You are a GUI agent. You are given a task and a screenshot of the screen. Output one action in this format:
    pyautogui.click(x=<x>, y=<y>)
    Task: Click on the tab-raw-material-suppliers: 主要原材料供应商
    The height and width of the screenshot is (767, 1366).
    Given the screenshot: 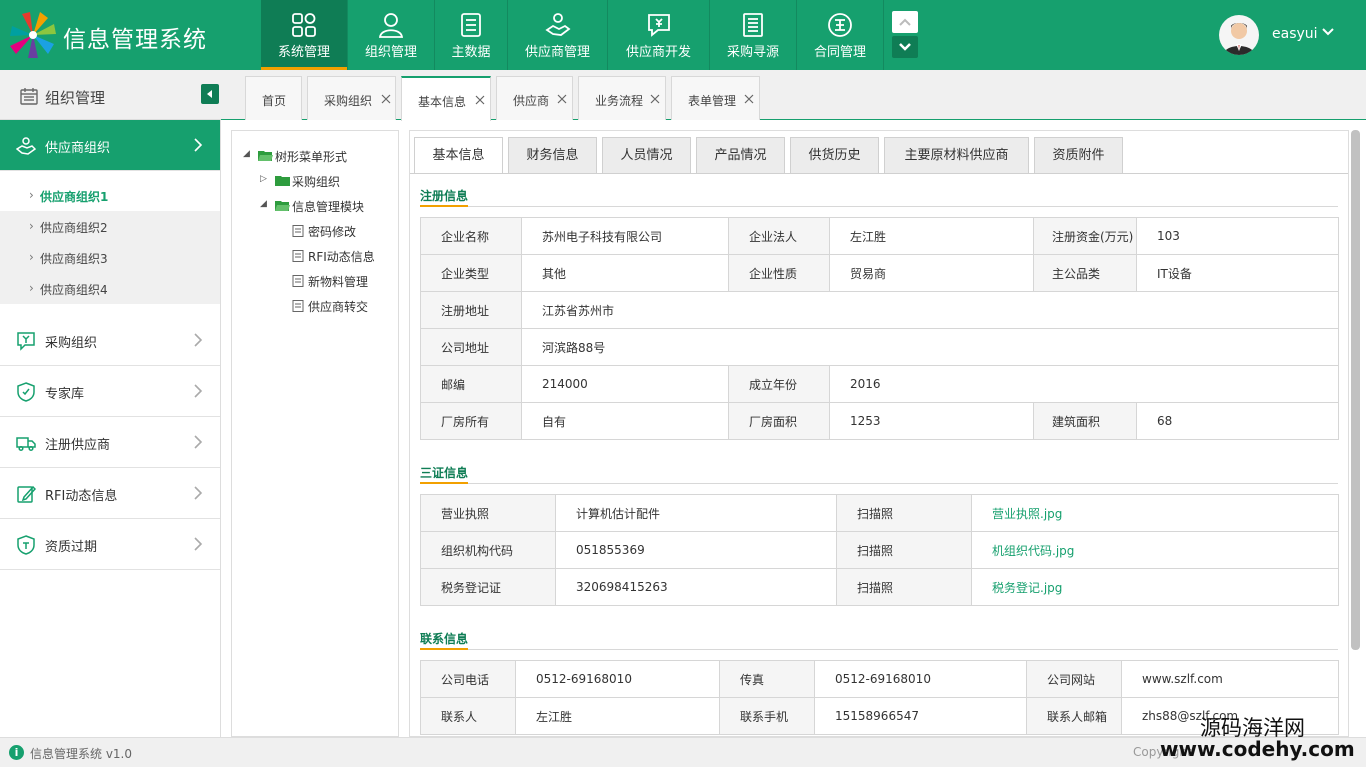 What is the action you would take?
    pyautogui.click(x=956, y=155)
    